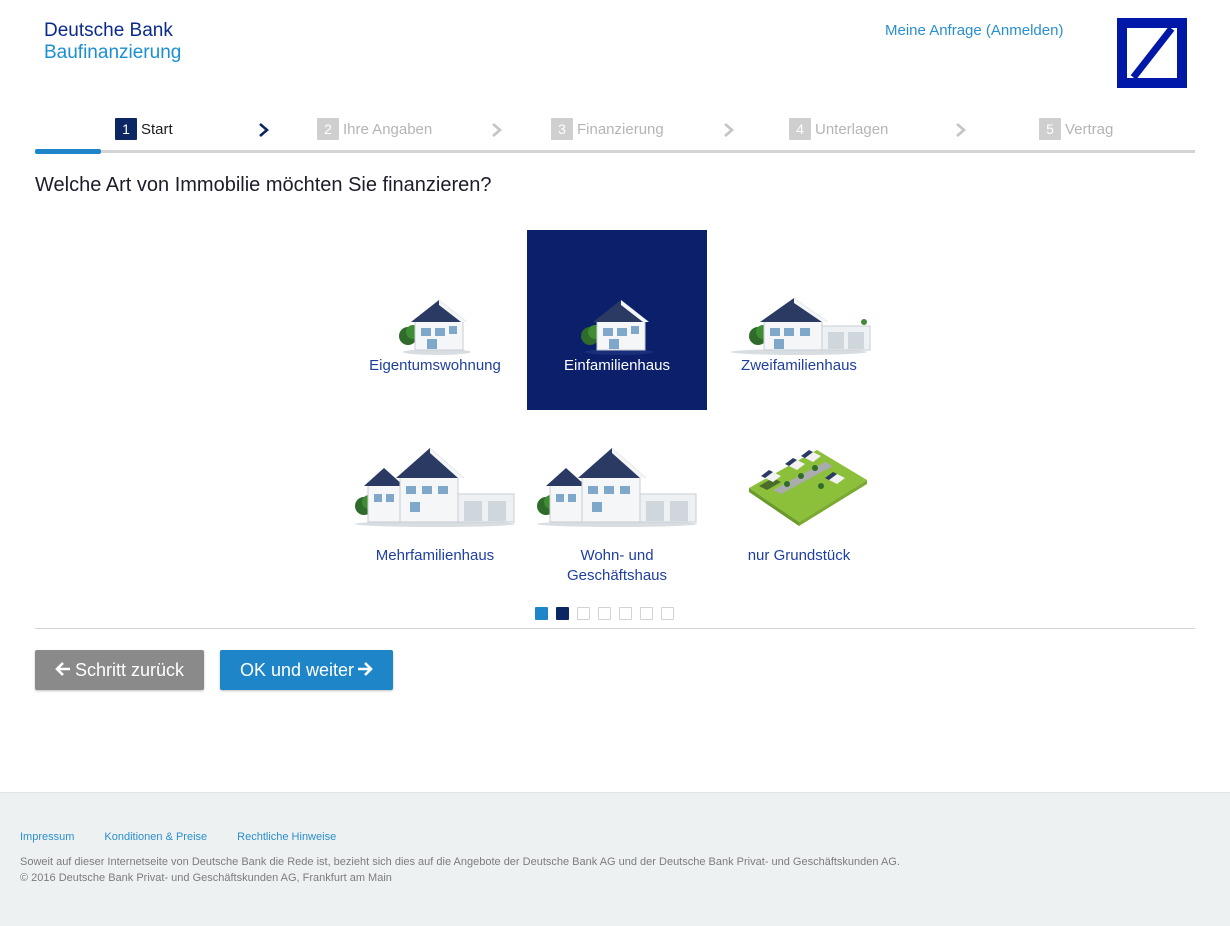  I want to click on land-plot-icon, so click(799, 489).